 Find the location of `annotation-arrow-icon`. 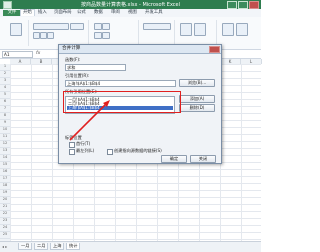

annotation-arrow-icon is located at coordinates (89, 120).